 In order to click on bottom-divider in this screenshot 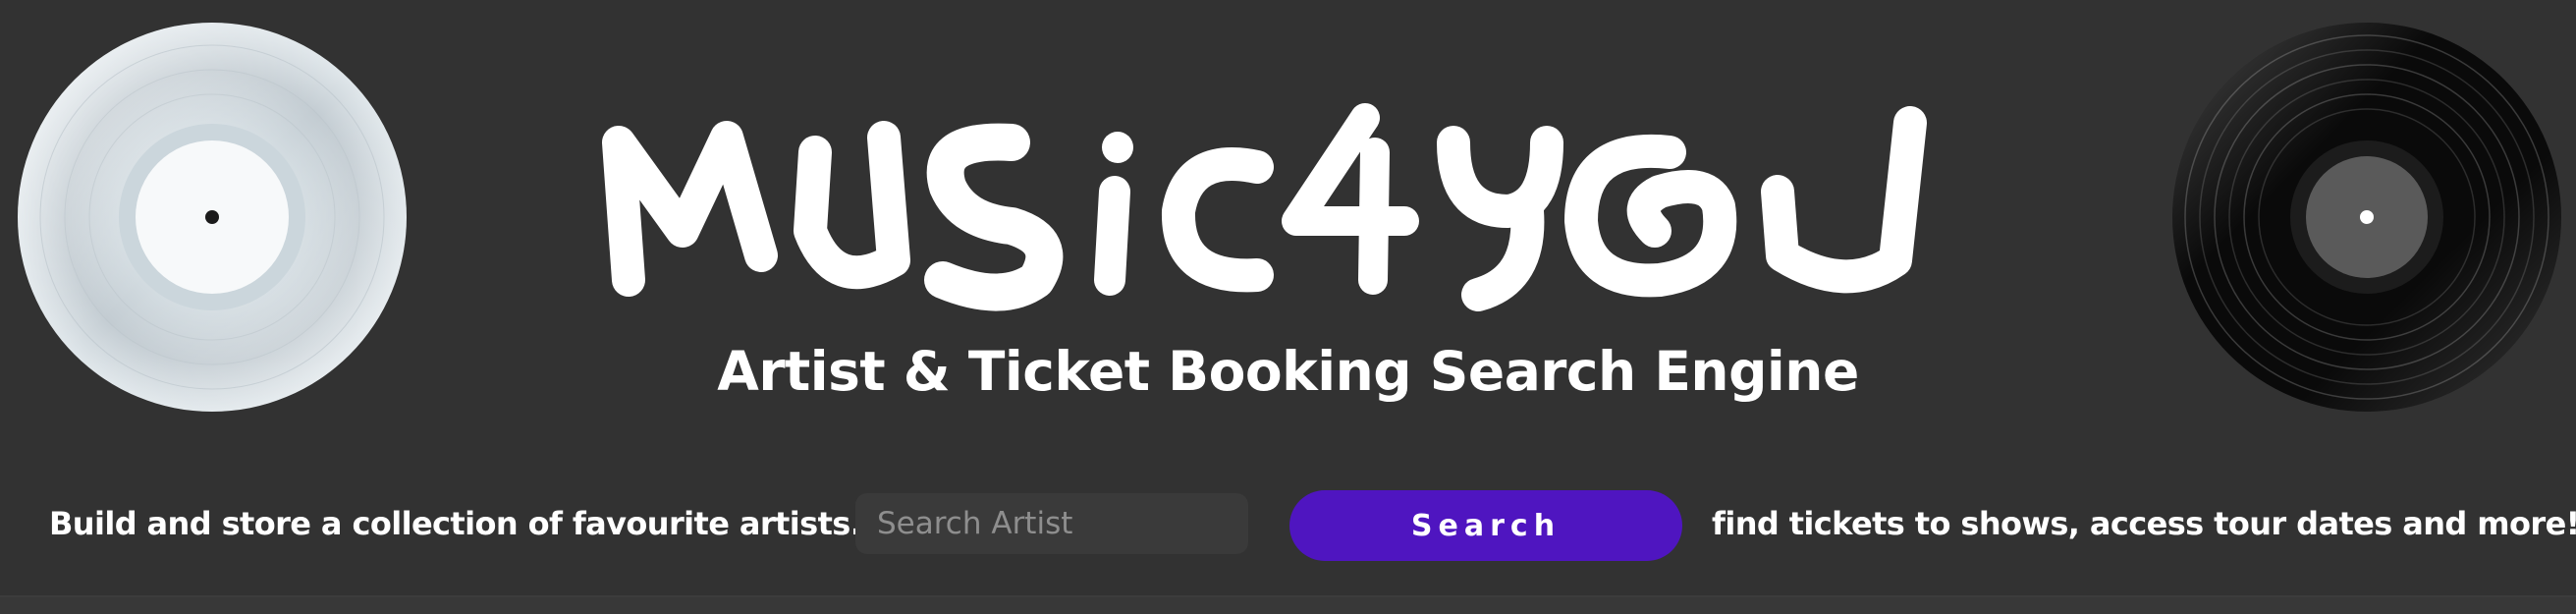, I will do `click(1288, 605)`.